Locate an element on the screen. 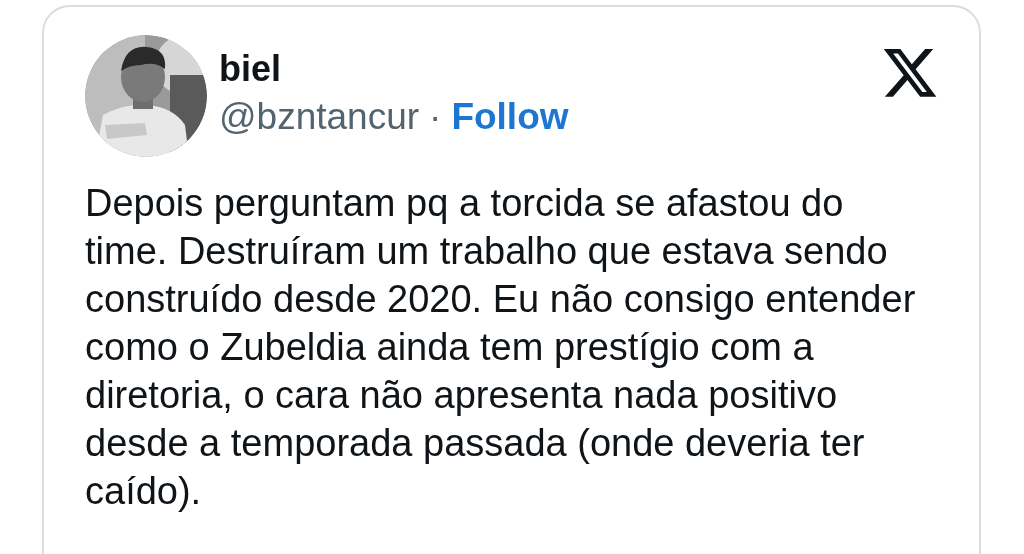  user-handle: @bzntancur is located at coordinates (319, 117).